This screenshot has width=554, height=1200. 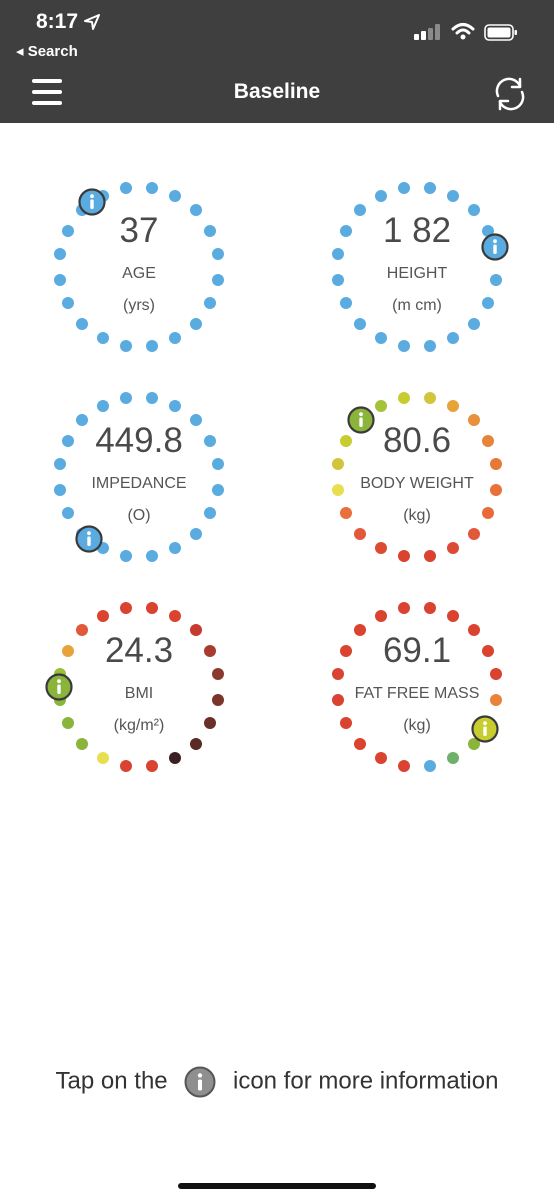 What do you see at coordinates (139, 440) in the screenshot?
I see `impedance-value: 449.8` at bounding box center [139, 440].